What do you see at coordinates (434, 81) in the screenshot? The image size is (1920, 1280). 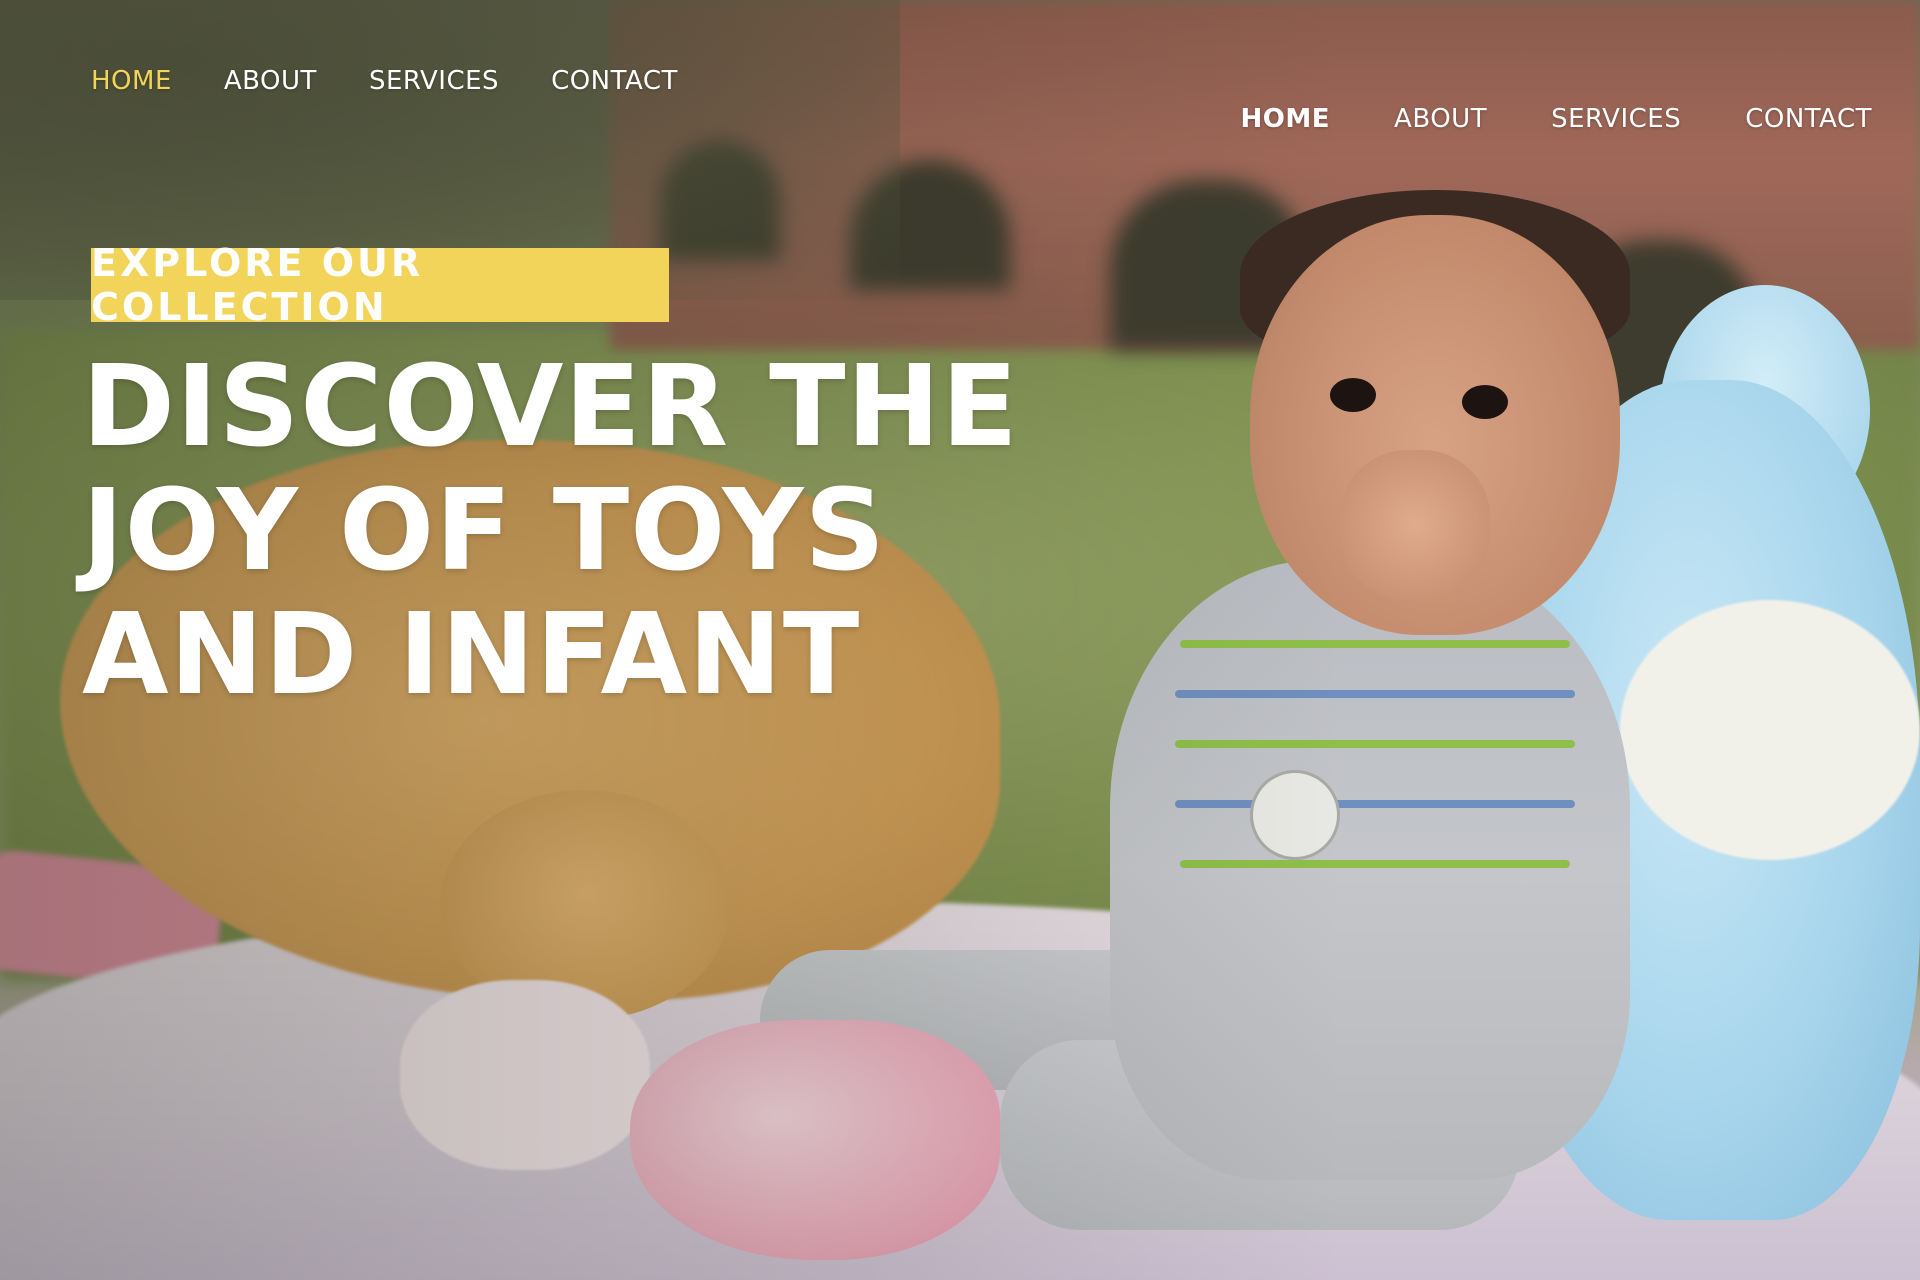 I see `nav-services-link: SERVICES` at bounding box center [434, 81].